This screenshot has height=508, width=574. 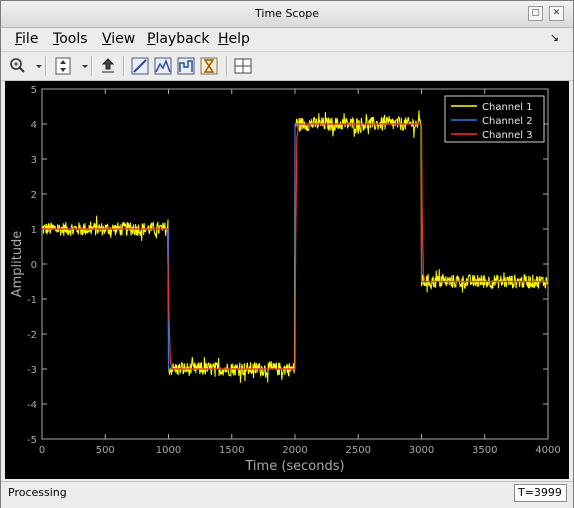 I want to click on y-tick-label: 5, so click(x=34, y=90).